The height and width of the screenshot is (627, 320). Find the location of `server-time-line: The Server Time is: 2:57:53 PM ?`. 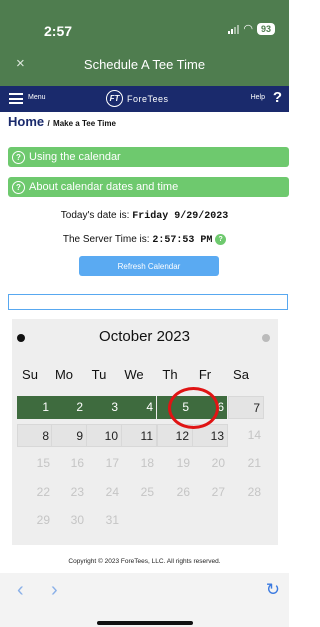

server-time-line: The Server Time is: 2:57:53 PM ? is located at coordinates (144, 240).